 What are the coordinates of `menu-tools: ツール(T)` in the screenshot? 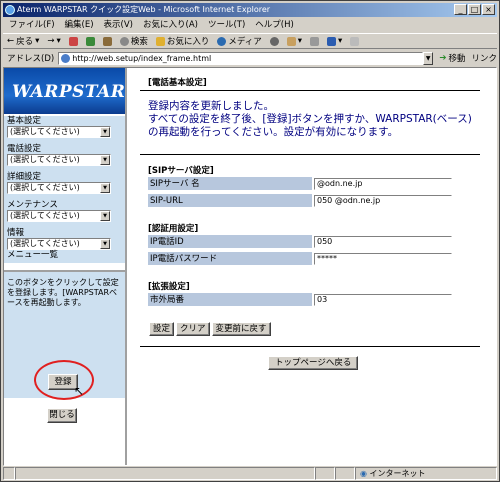 It's located at (226, 25).